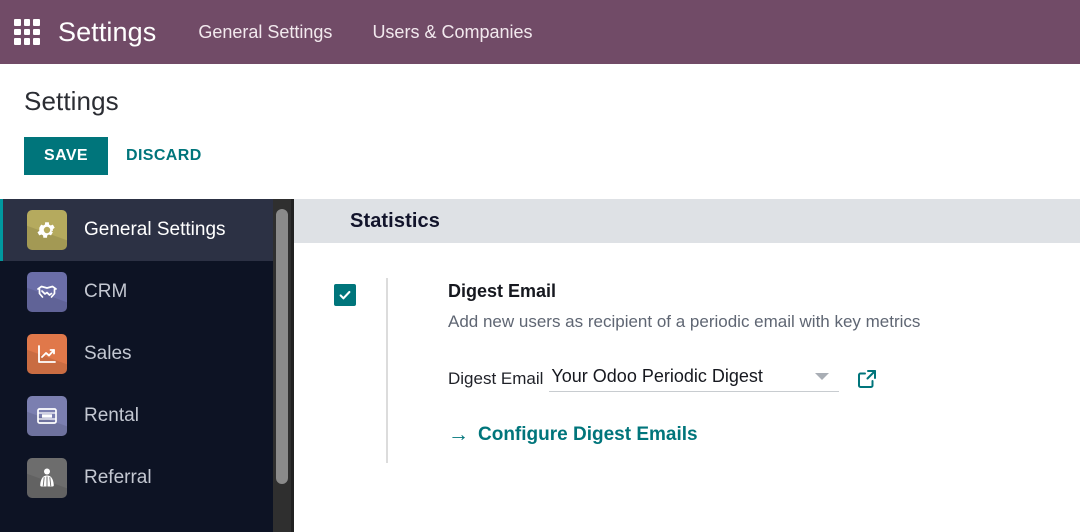 This screenshot has width=1080, height=532. I want to click on action-buttons: SAVE DISCARD, so click(552, 156).